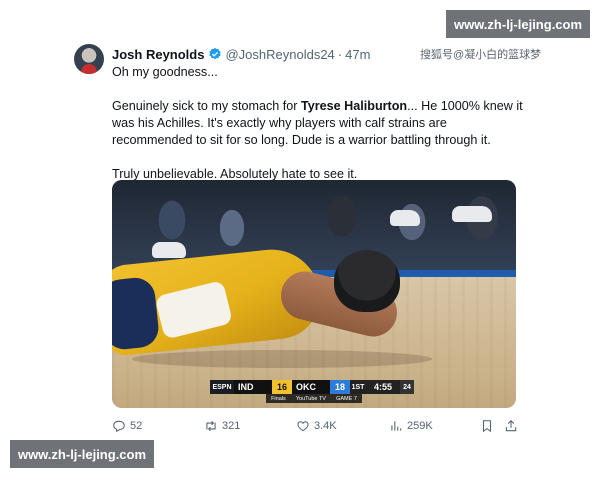  I want to click on action-bar: 52 321 3.4K 259K, so click(317, 426).